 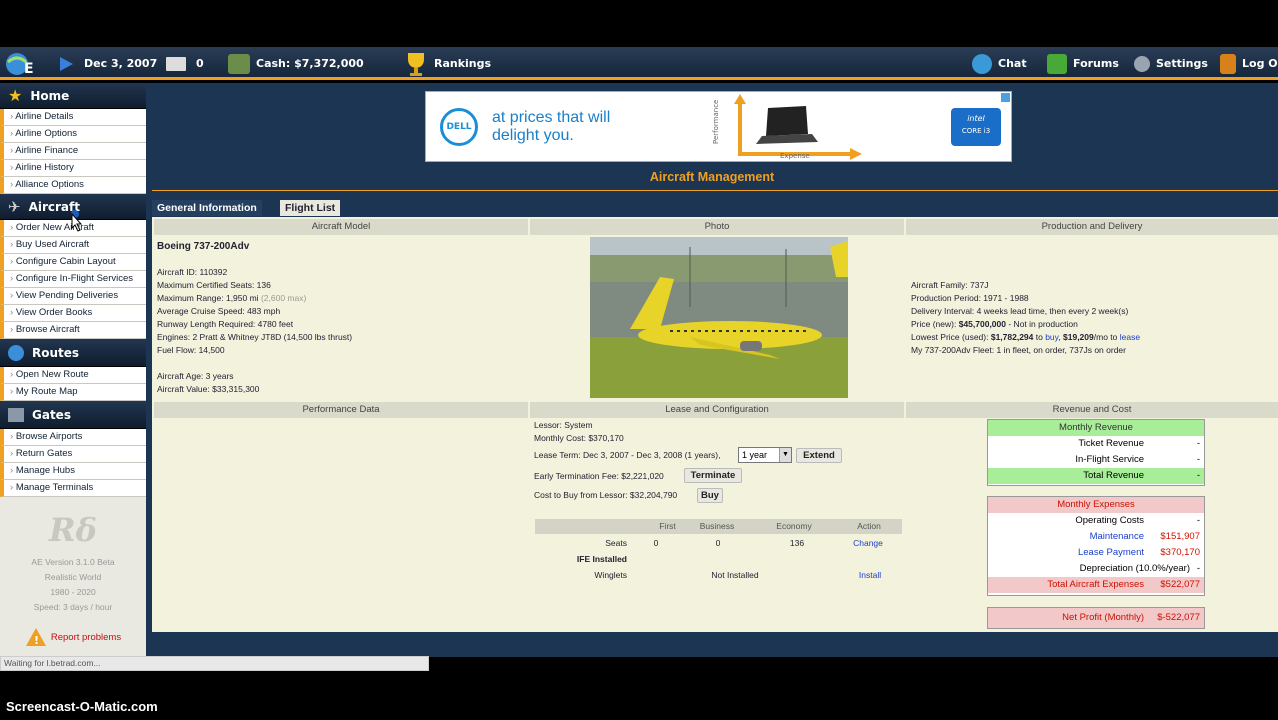 I want to click on tab-general-information: General Information, so click(x=207, y=208).